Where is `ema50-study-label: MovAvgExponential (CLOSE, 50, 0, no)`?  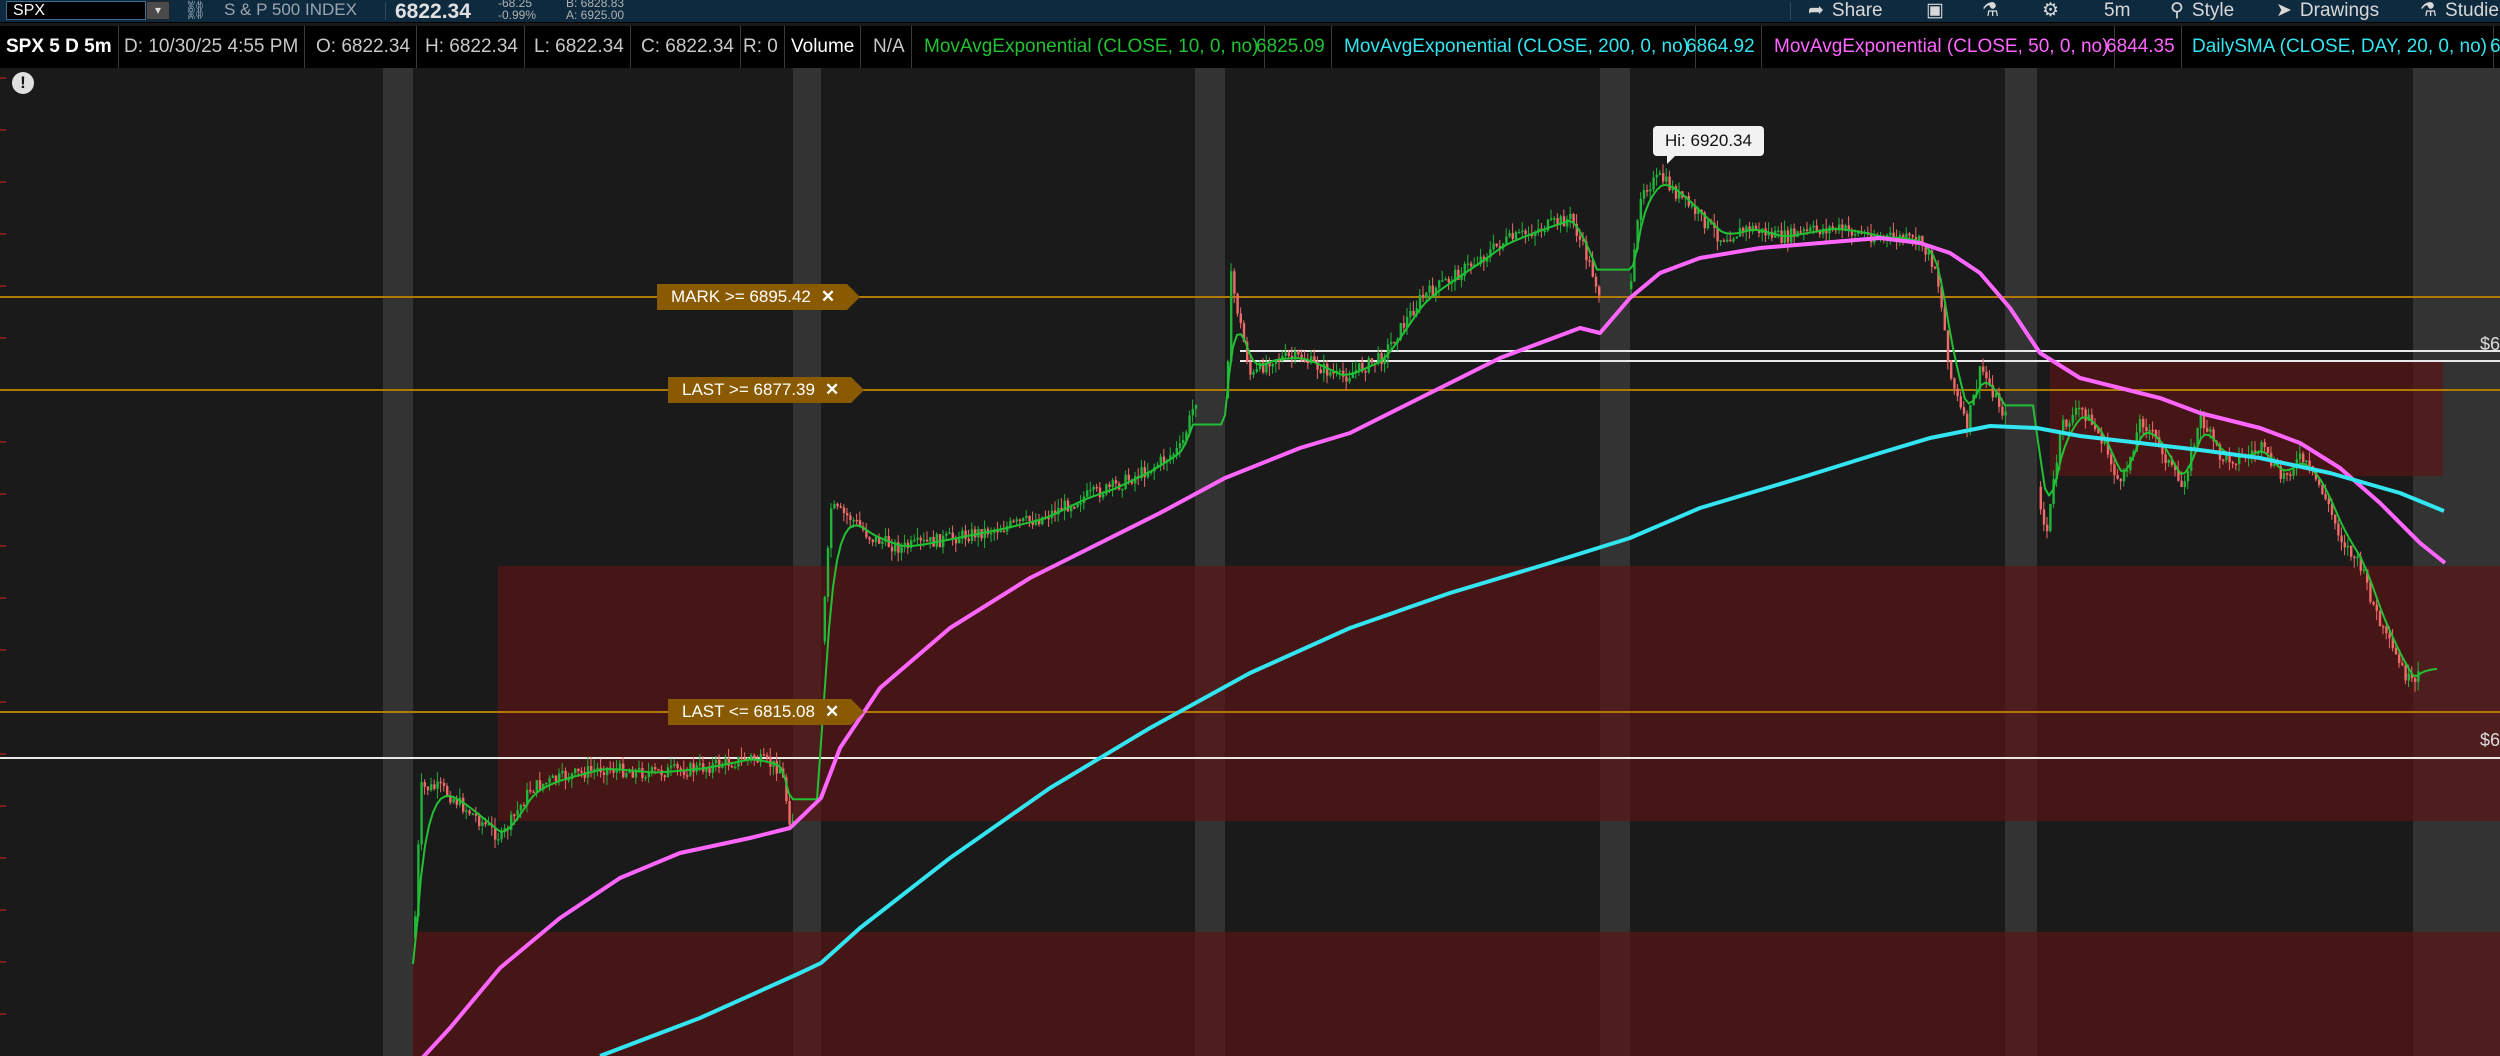
ema50-study-label: MovAvgExponential (CLOSE, 50, 0, no) is located at coordinates (1942, 47).